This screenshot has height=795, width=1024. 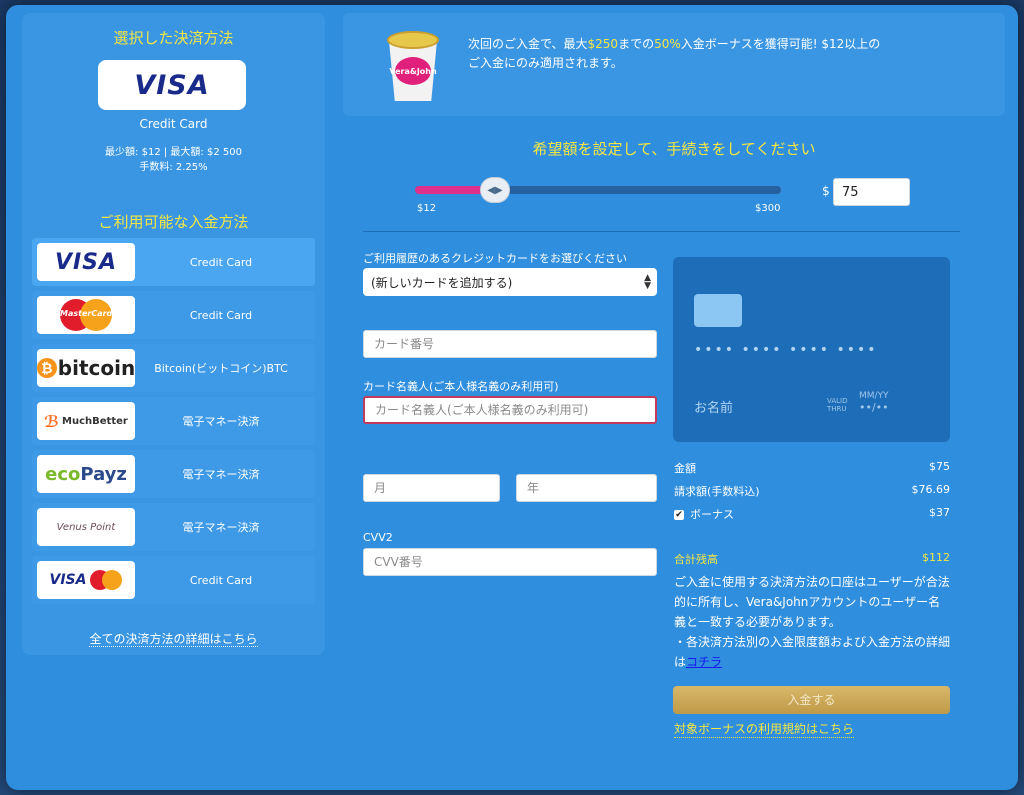 I want to click on notice-details-link: コチラ, so click(x=704, y=662).